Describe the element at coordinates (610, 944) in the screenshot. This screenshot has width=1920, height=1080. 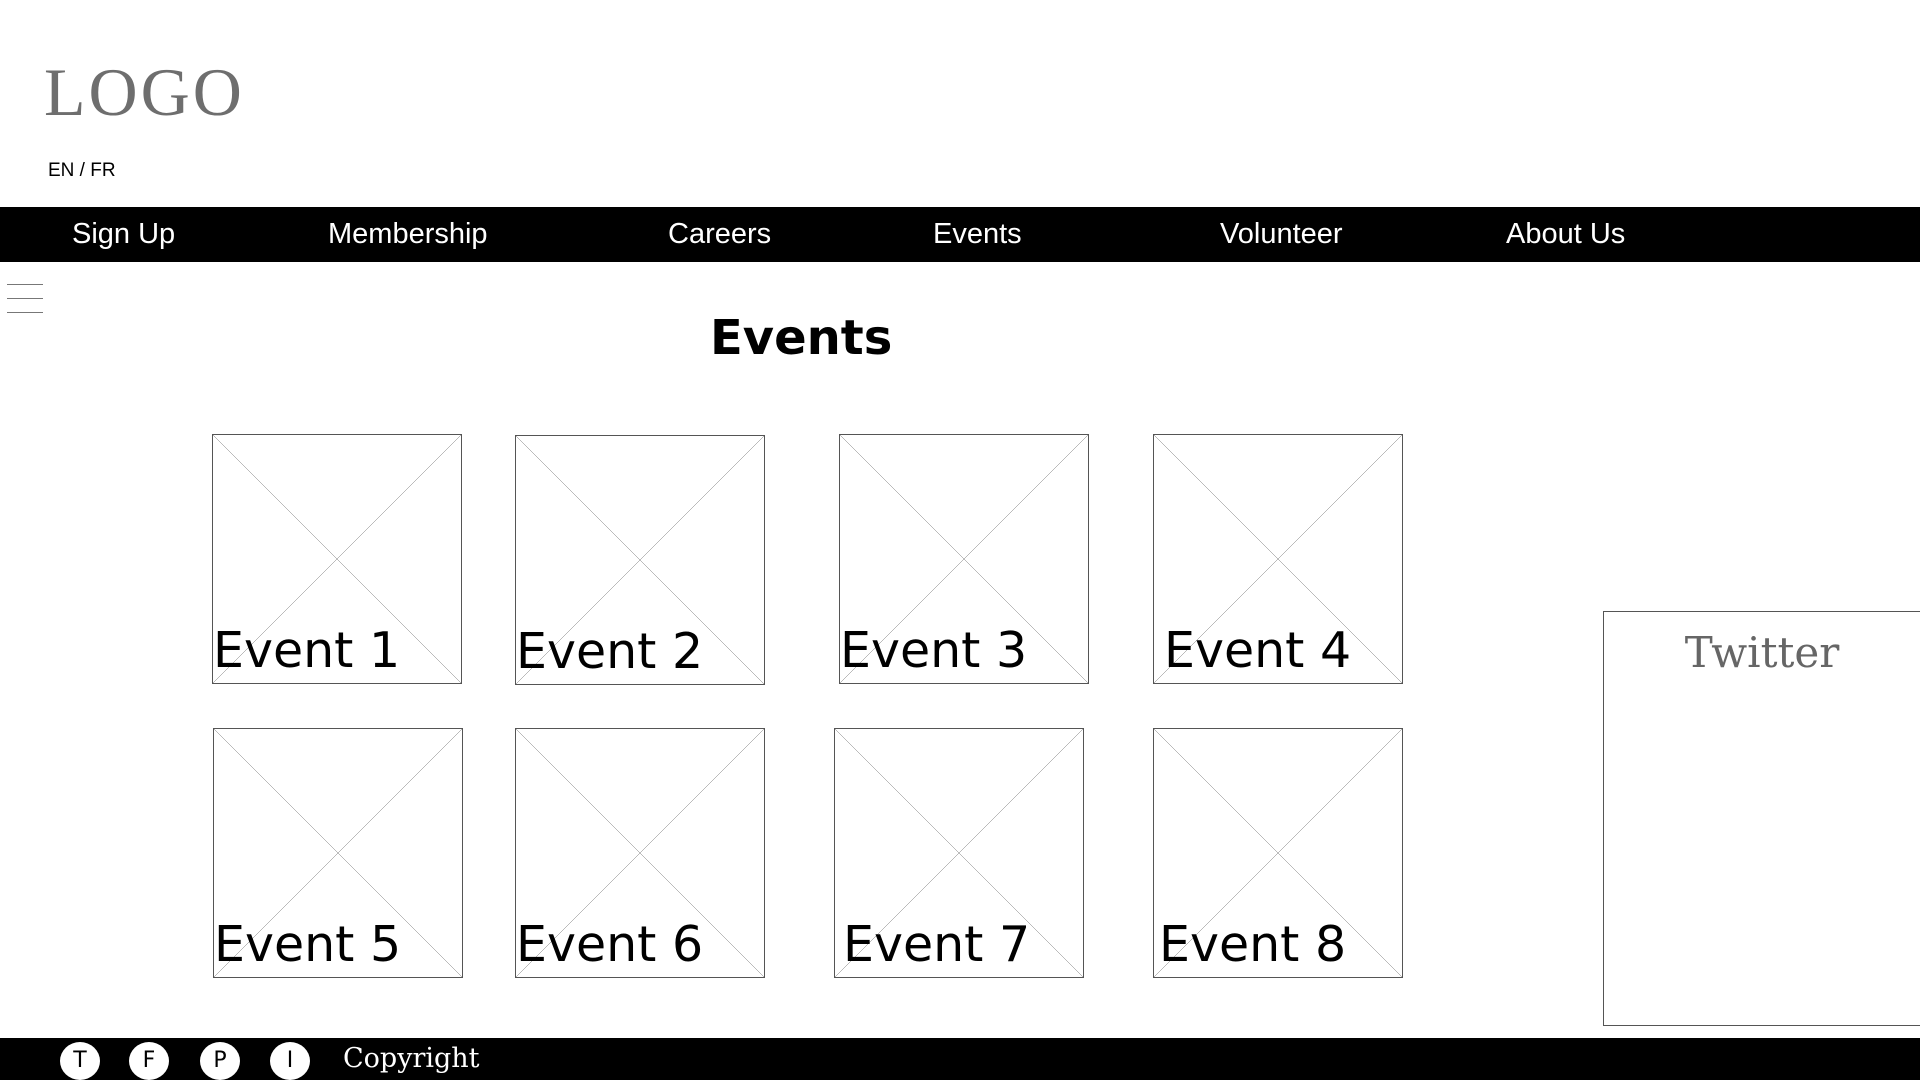
I see `event-label: Event 6` at that location.